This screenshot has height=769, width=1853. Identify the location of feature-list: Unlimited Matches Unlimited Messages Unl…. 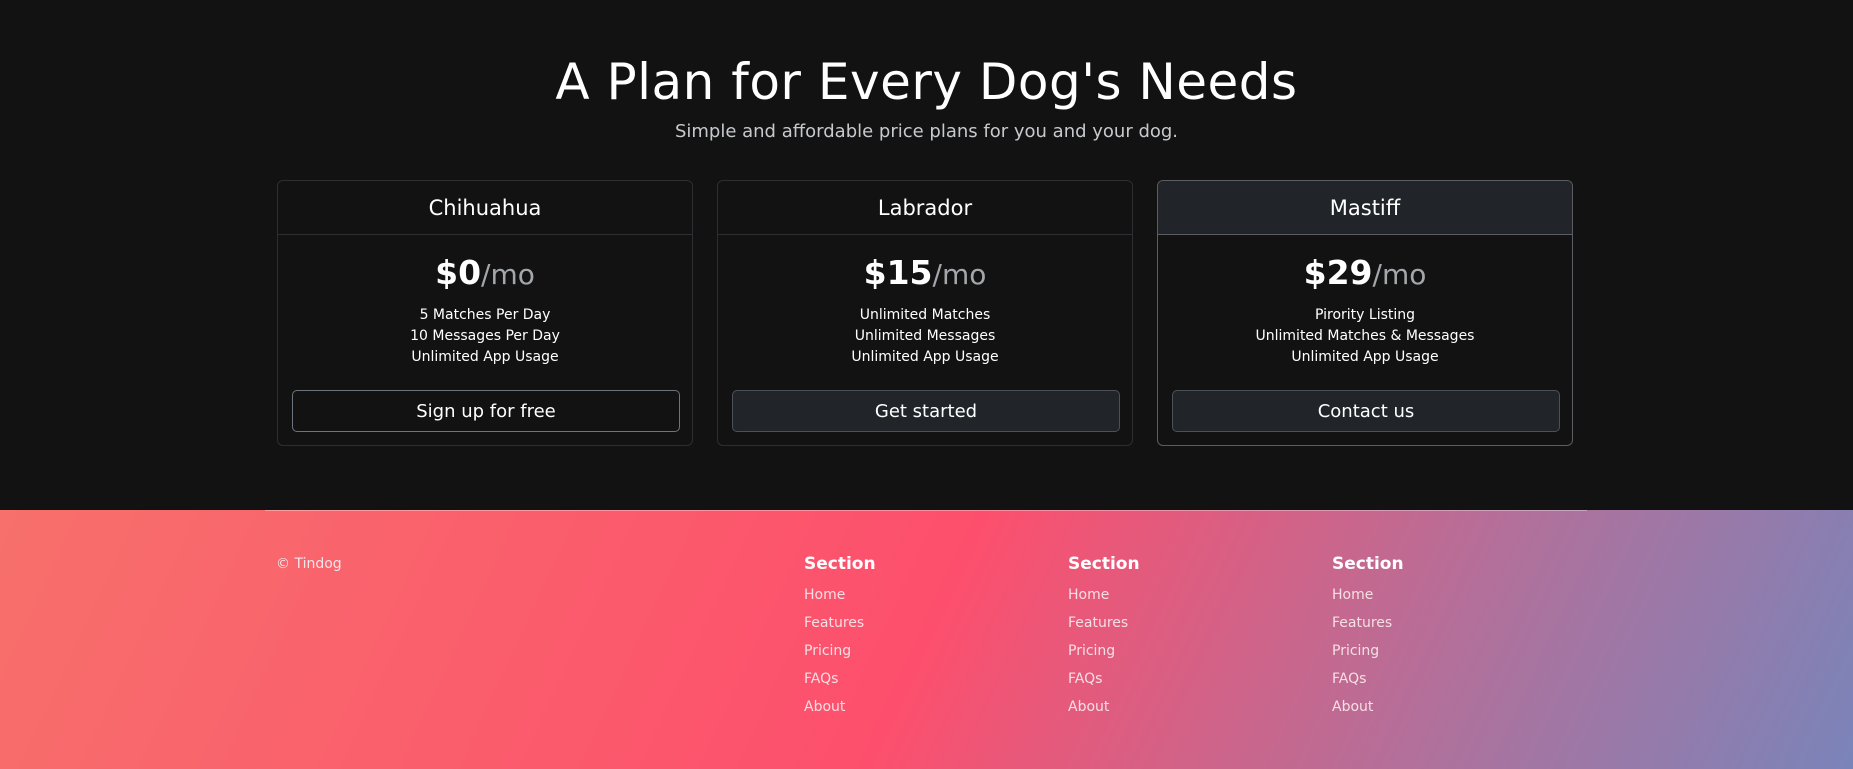
(925, 336).